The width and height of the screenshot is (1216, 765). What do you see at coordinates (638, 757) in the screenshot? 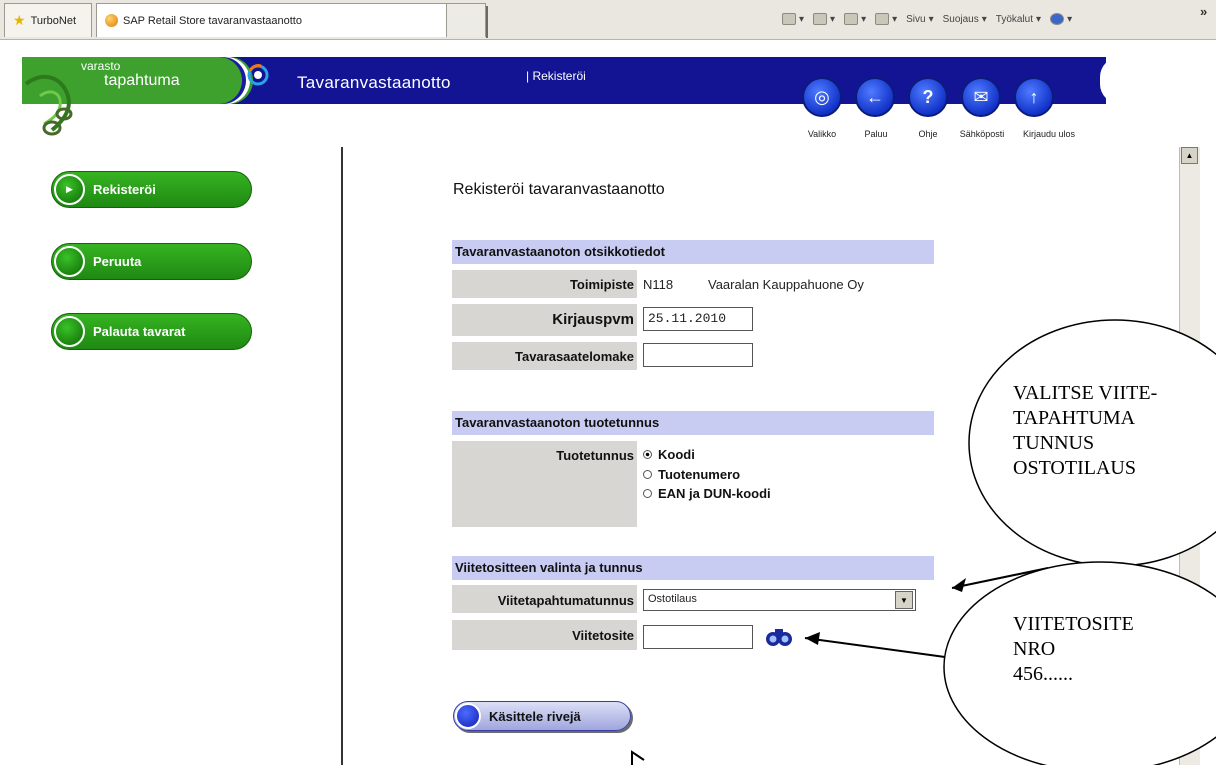
I see `mouse-pointer-icon` at bounding box center [638, 757].